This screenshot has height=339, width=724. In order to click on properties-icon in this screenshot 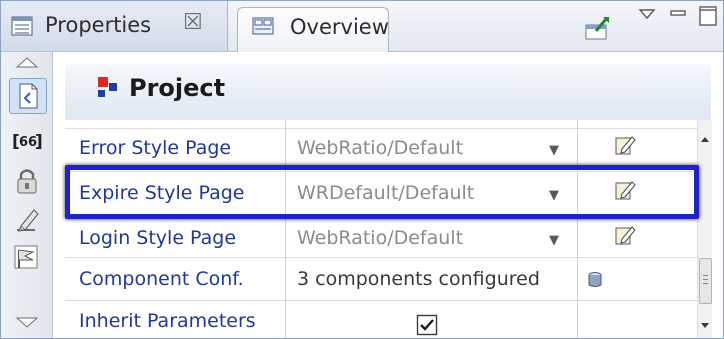, I will do `click(22, 26)`.